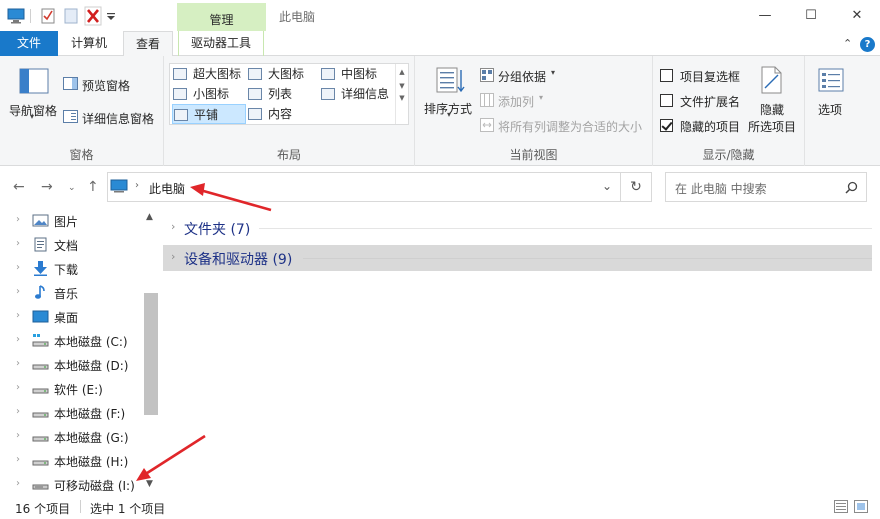 The image size is (880, 519). What do you see at coordinates (710, 101) in the screenshot?
I see `file-extensions-label: 文件扩展名` at bounding box center [710, 101].